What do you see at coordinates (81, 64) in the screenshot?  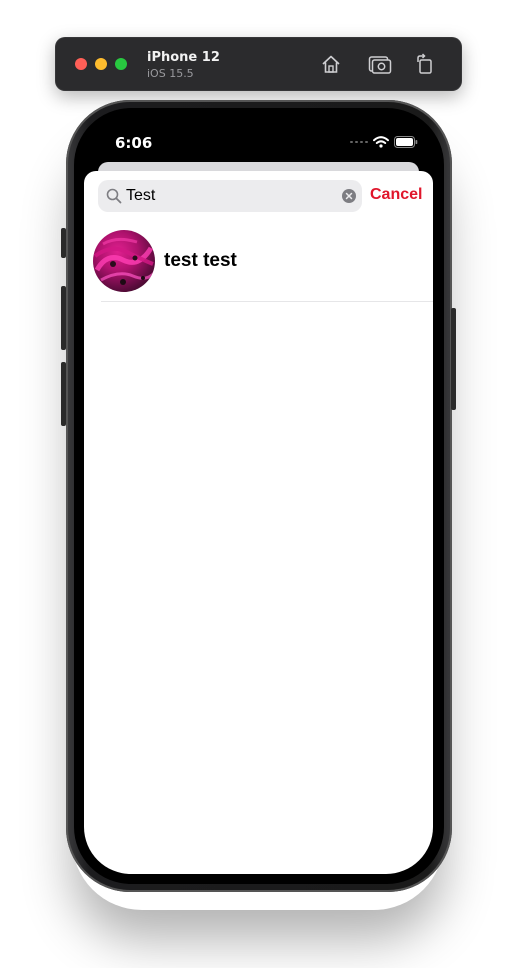 I see `close-window-button` at bounding box center [81, 64].